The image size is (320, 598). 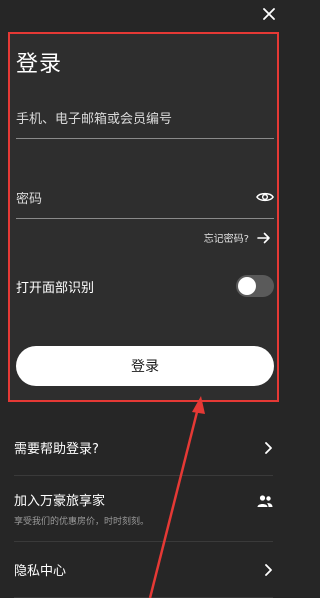 I want to click on eye-icon, so click(x=265, y=197).